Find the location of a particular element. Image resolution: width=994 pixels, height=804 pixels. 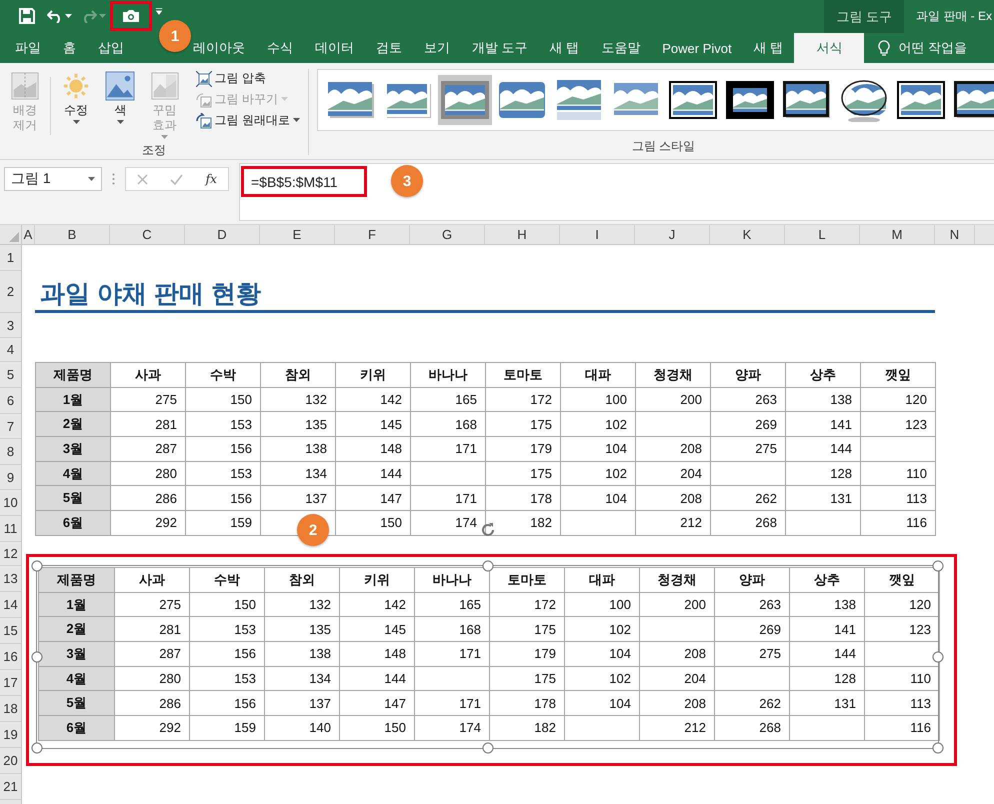

table-cell: 174 is located at coordinates (448, 523).